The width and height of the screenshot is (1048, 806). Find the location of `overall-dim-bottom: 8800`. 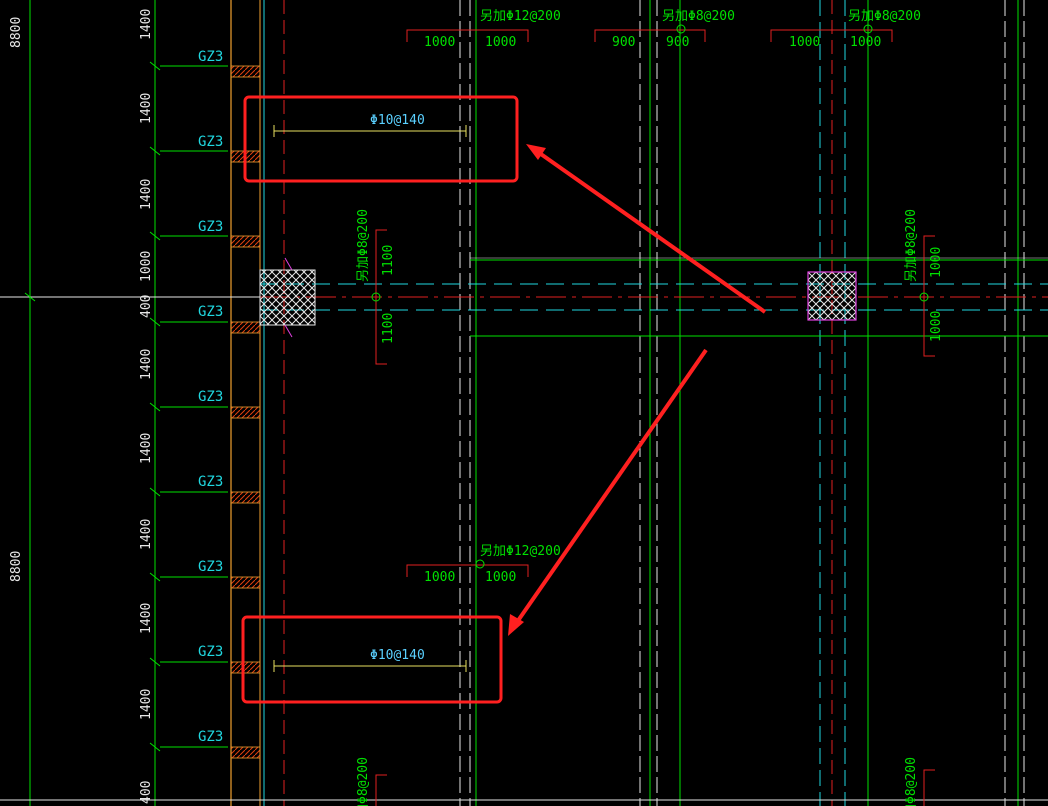

overall-dim-bottom: 8800 is located at coordinates (16, 566).